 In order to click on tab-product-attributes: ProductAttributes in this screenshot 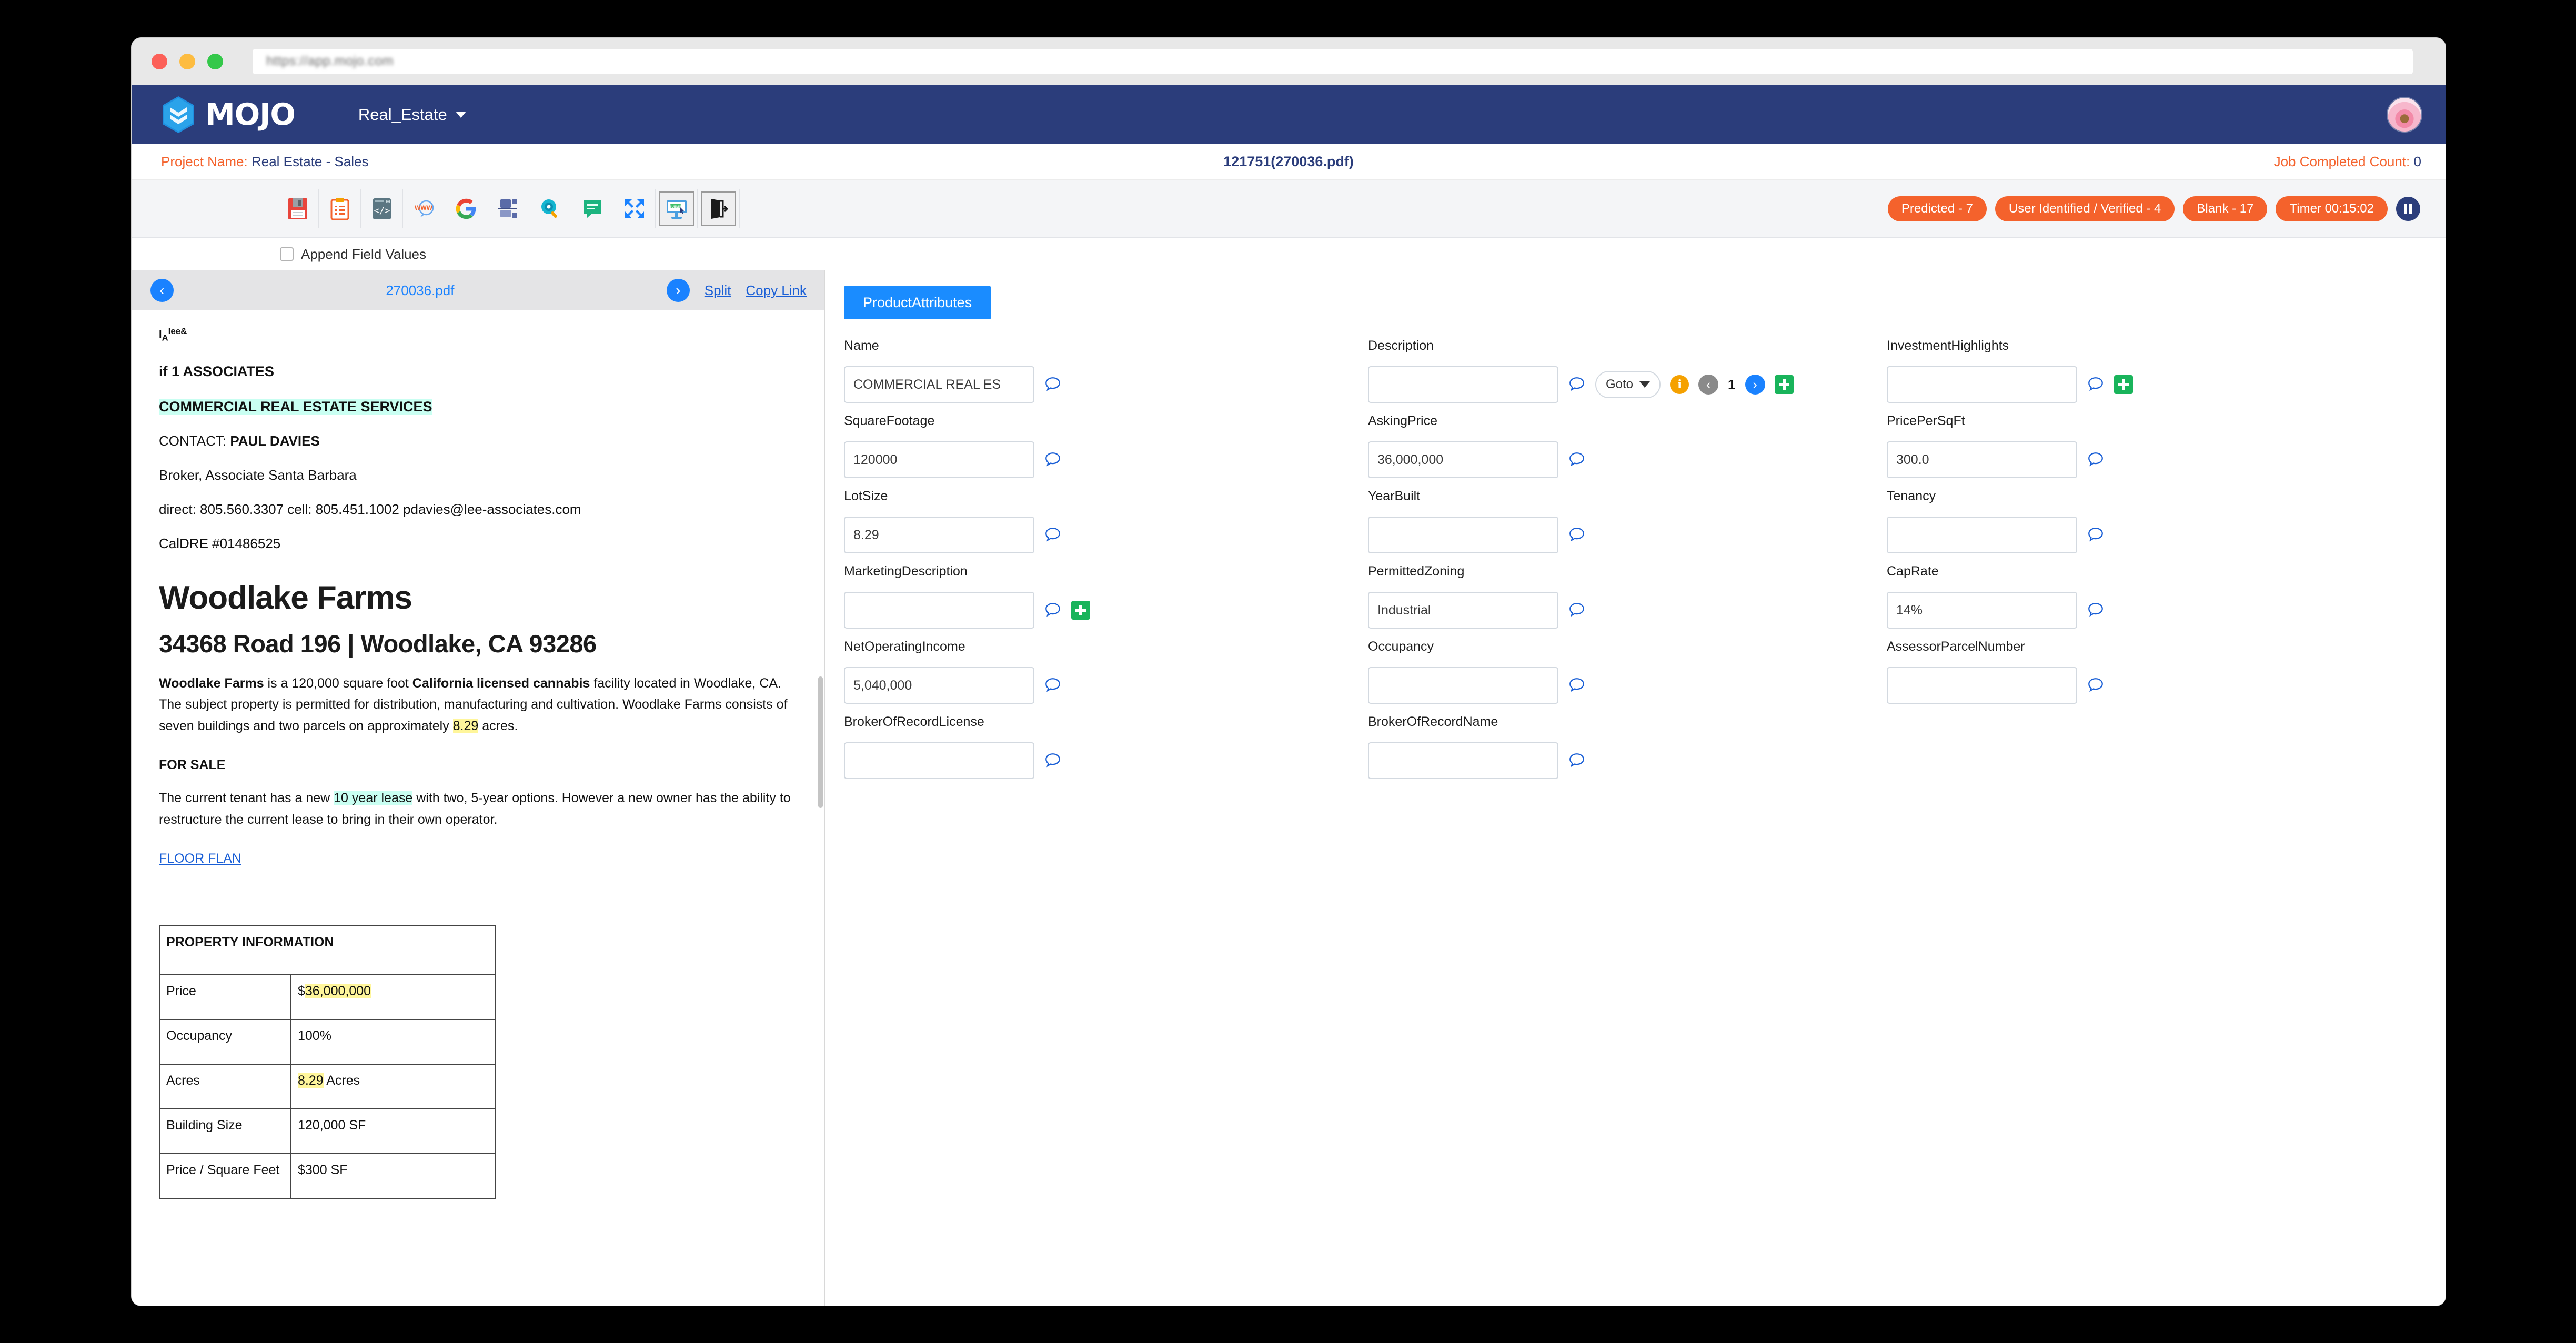, I will do `click(918, 302)`.